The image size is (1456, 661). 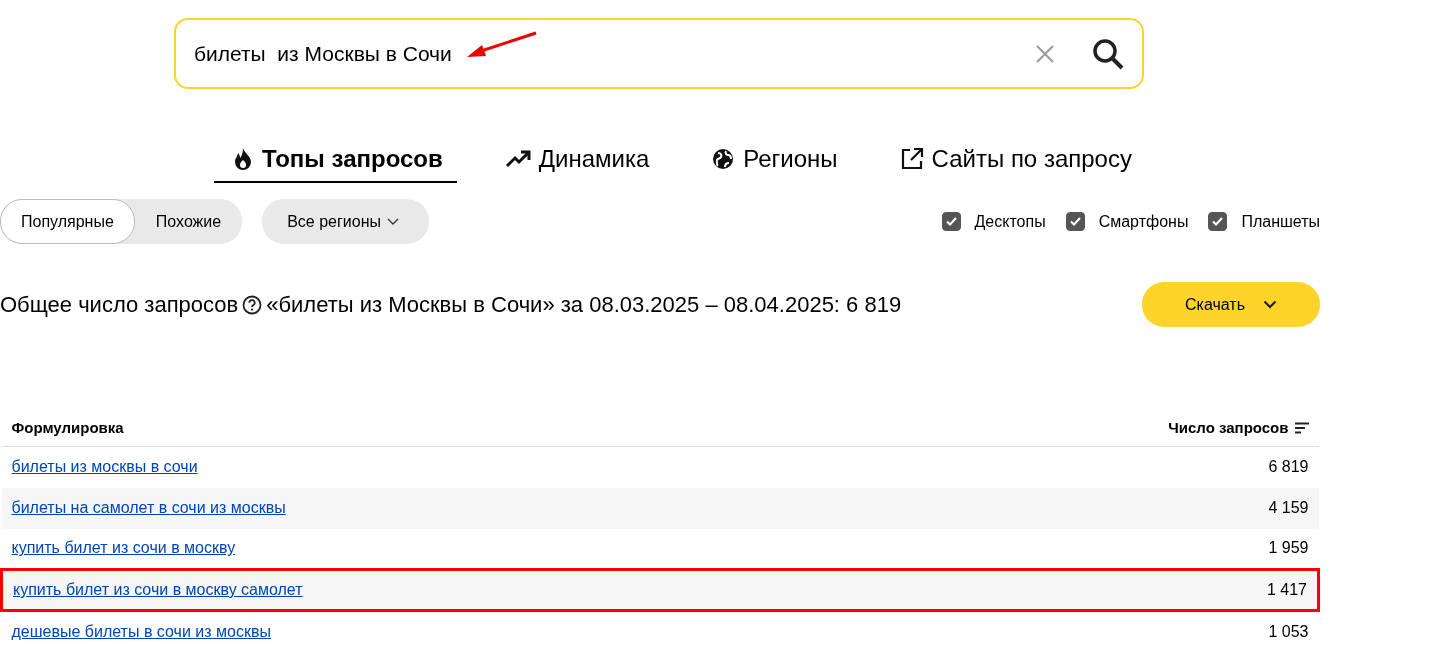 I want to click on query-link: купить билет из сочи в москву, so click(x=123, y=548).